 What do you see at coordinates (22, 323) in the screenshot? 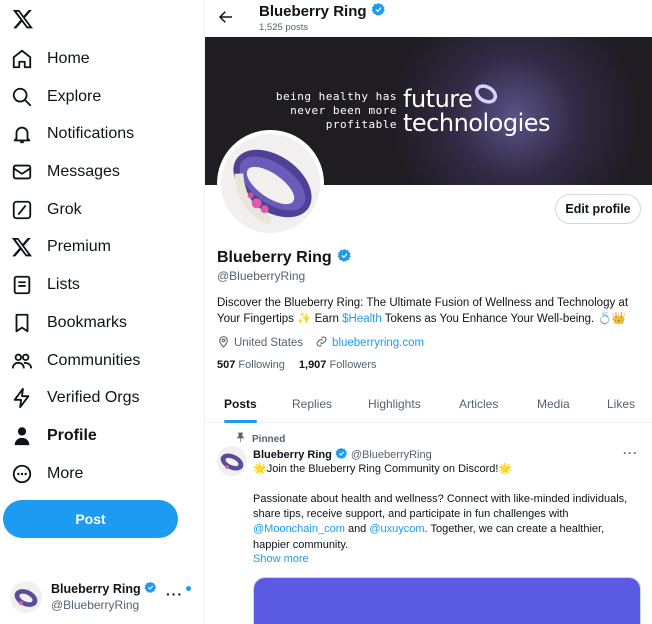
I see `bookmark-icon` at bounding box center [22, 323].